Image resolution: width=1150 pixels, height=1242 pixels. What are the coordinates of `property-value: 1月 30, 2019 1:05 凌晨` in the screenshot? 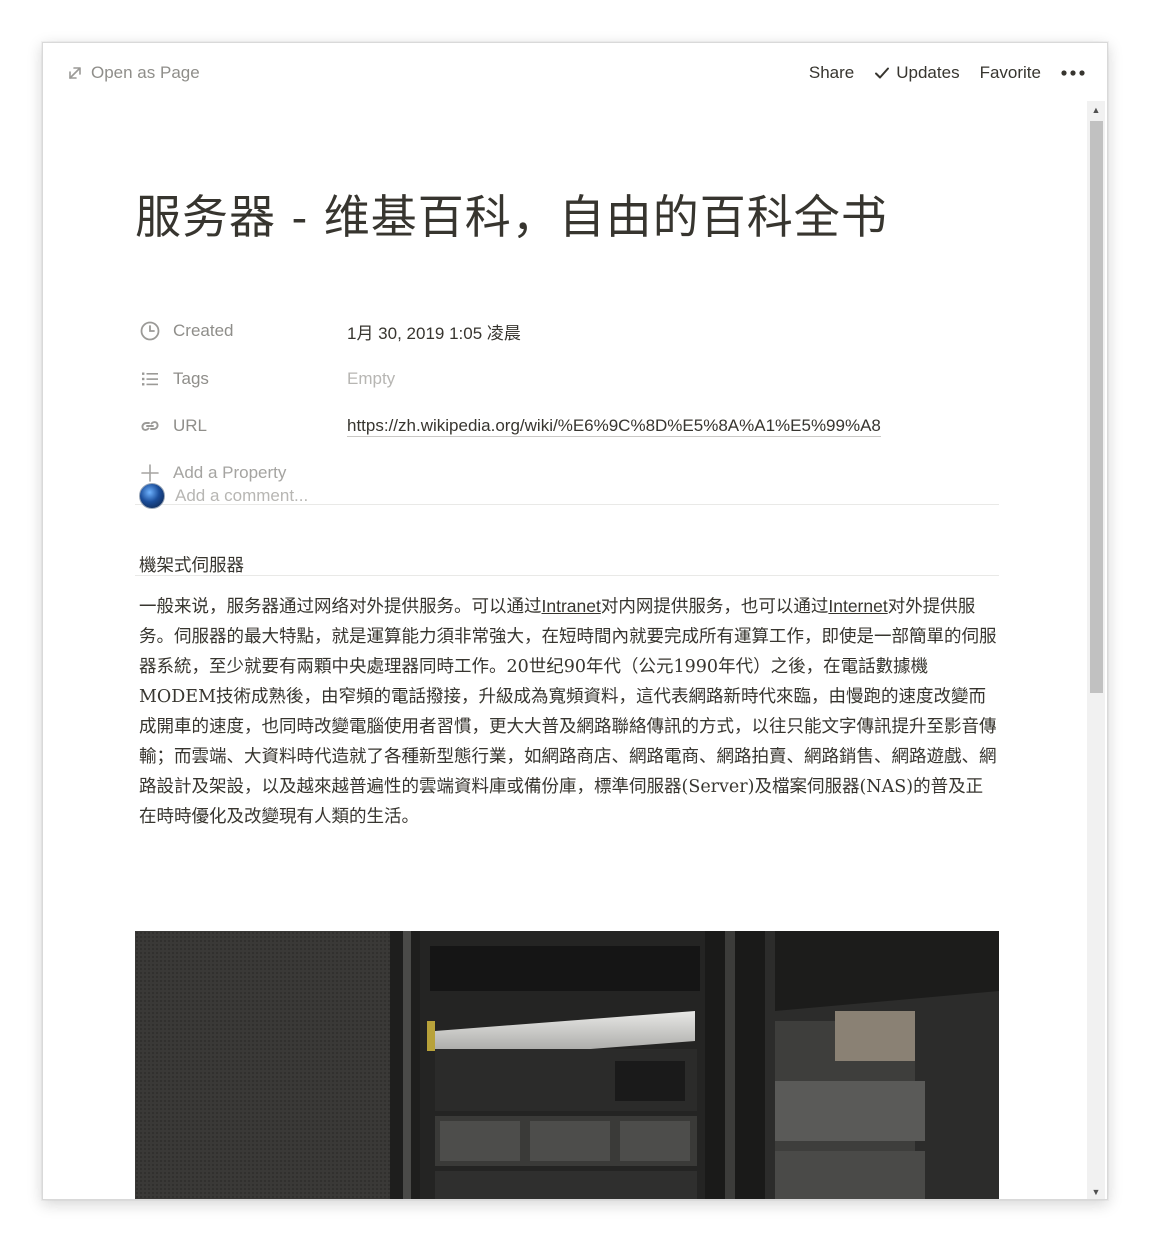 It's located at (434, 333).